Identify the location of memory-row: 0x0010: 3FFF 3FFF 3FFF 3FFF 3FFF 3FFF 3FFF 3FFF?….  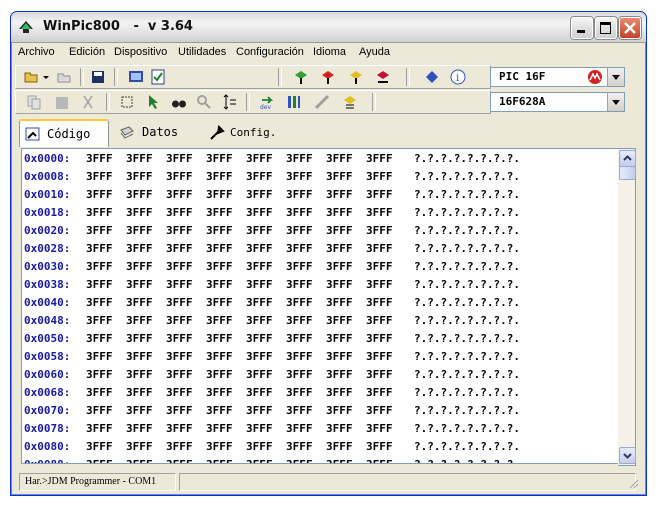
(319, 197).